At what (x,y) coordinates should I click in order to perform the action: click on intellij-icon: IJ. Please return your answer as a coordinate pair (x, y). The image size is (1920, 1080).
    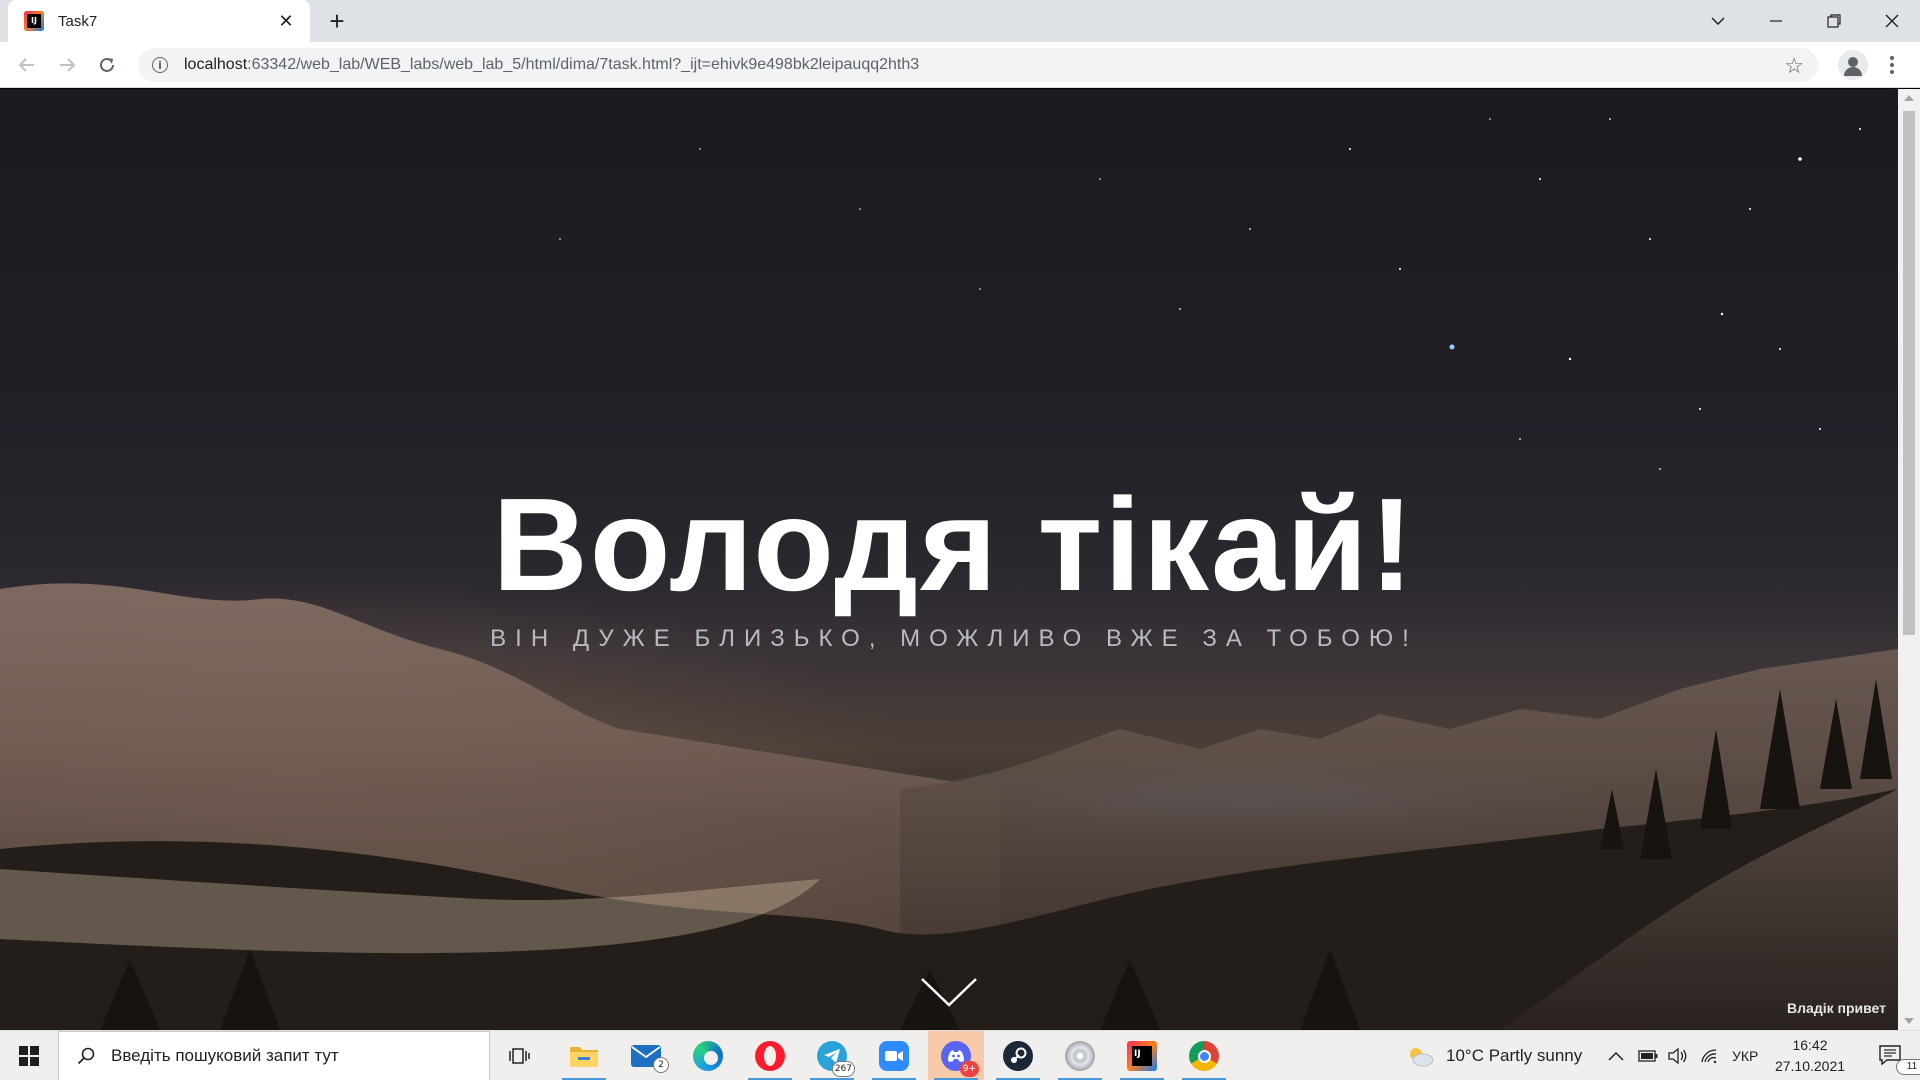
    Looking at the image, I should click on (1142, 1056).